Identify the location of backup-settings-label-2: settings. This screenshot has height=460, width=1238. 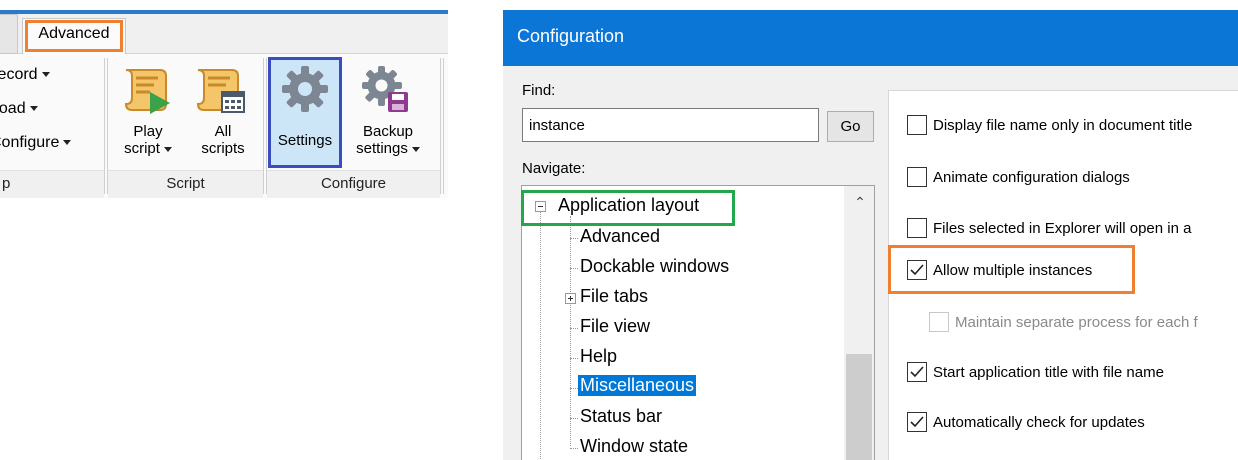
(382, 148).